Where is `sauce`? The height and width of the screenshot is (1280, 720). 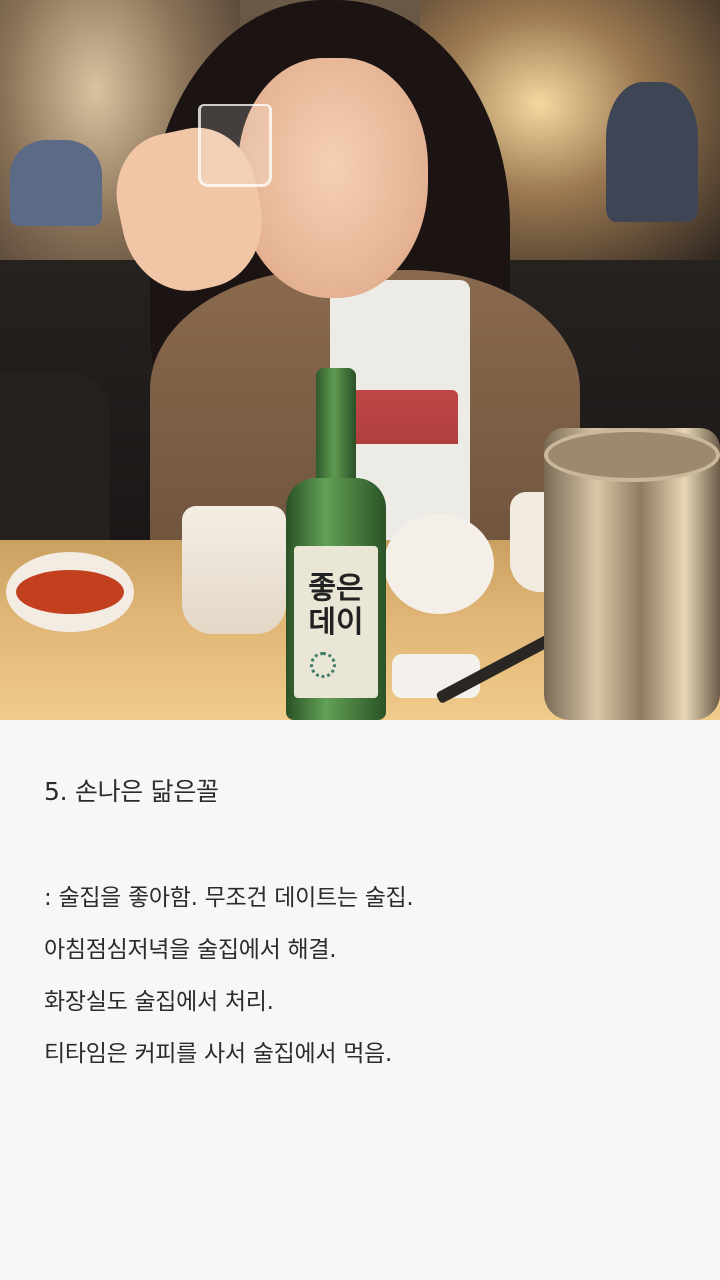
sauce is located at coordinates (70, 592).